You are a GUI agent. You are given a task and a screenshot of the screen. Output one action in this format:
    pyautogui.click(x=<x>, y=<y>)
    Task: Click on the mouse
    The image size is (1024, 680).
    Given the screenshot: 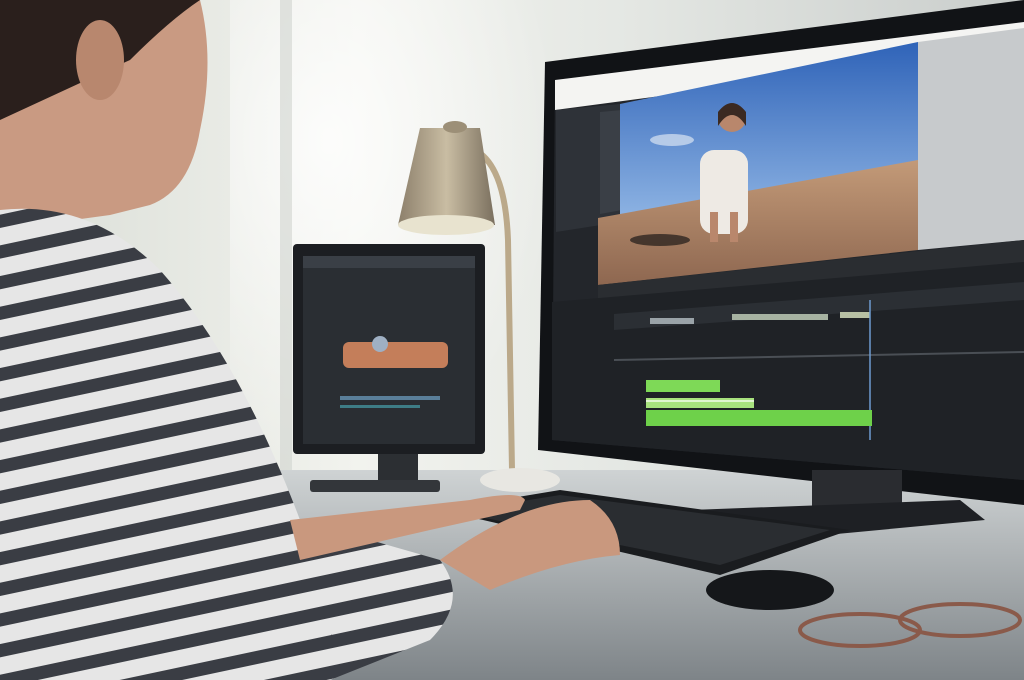 What is the action you would take?
    pyautogui.click(x=770, y=590)
    